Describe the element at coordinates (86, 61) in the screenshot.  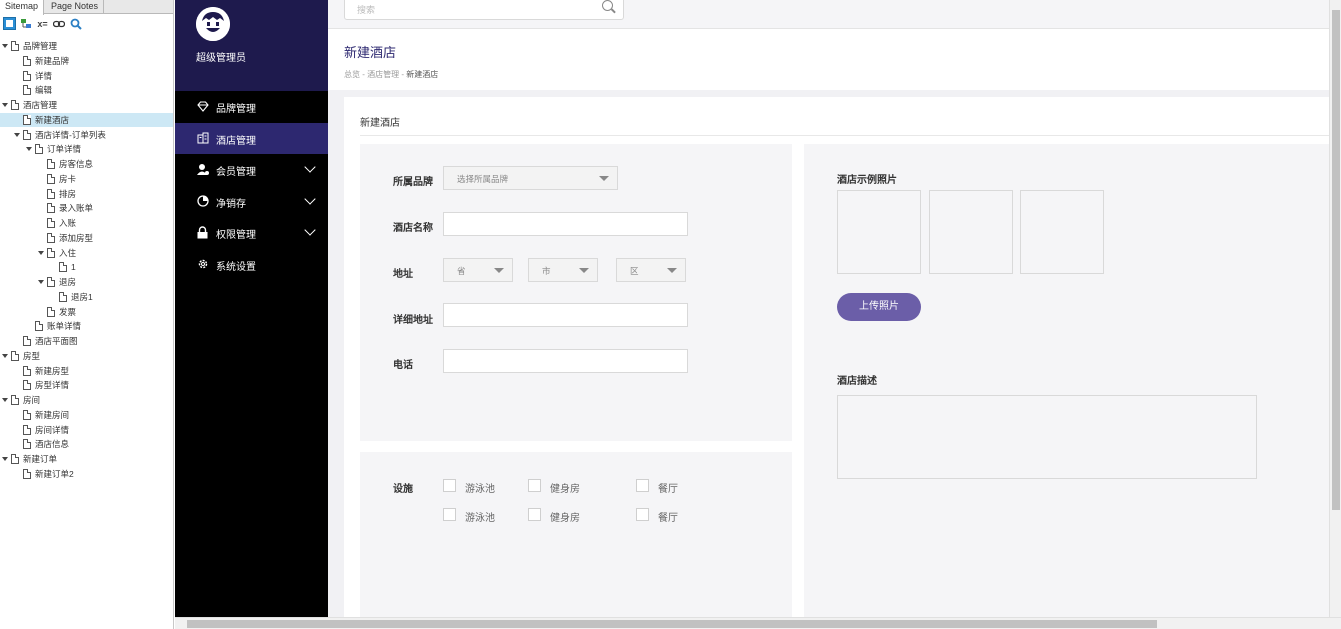
I see `sitemap-item: 新建品牌` at that location.